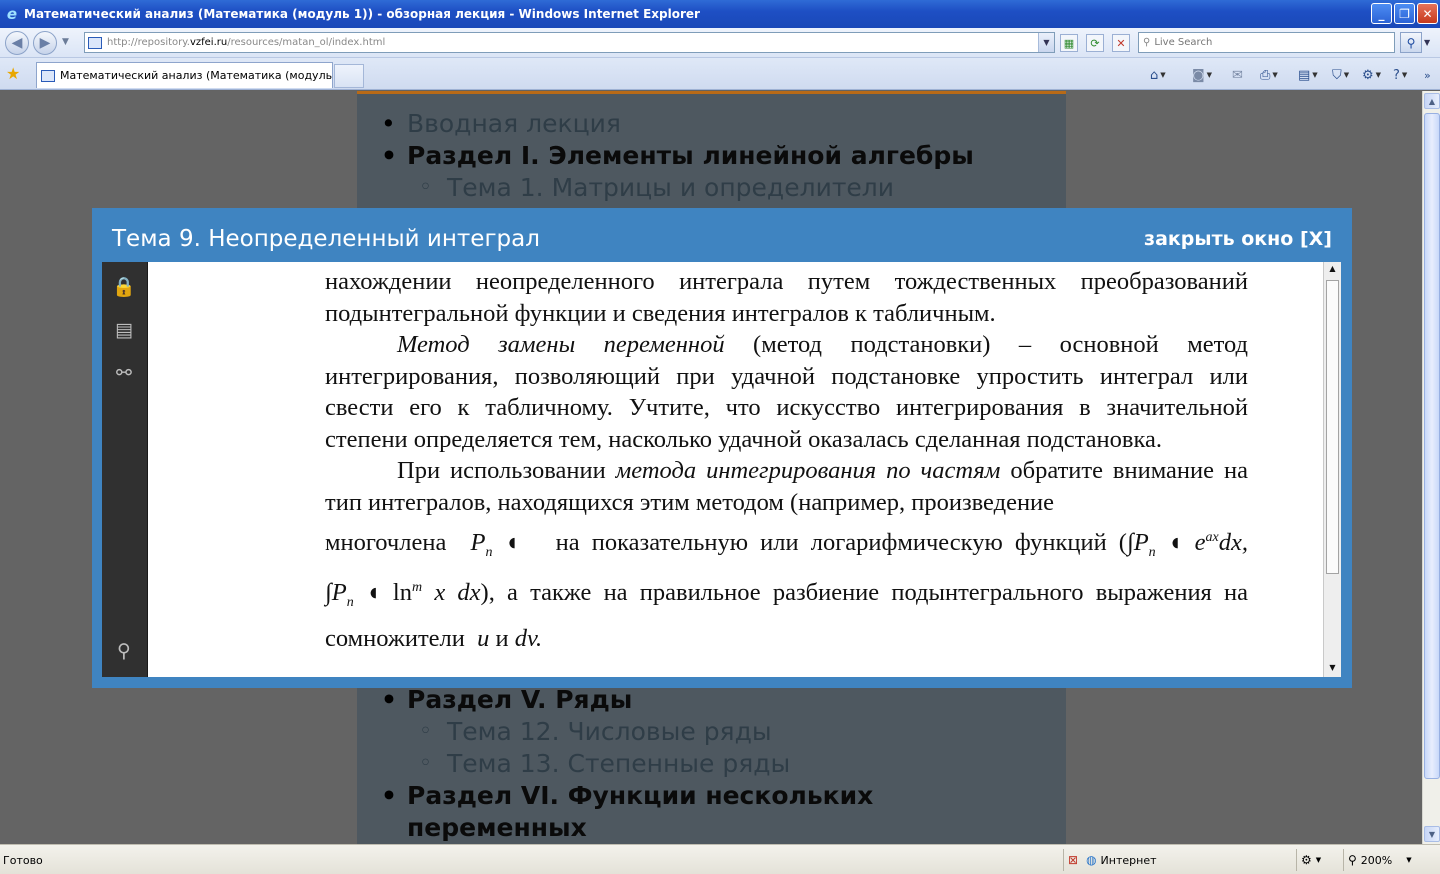 The image size is (1440, 874). Describe the element at coordinates (1265, 75) in the screenshot. I see `printer-icon: ⎙` at that location.